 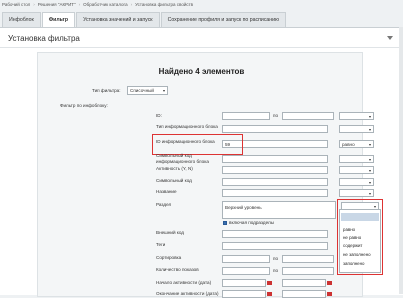 What do you see at coordinates (57, 4) in the screenshot?
I see `breadcrumb-item: Решения "АКРИТ"` at bounding box center [57, 4].